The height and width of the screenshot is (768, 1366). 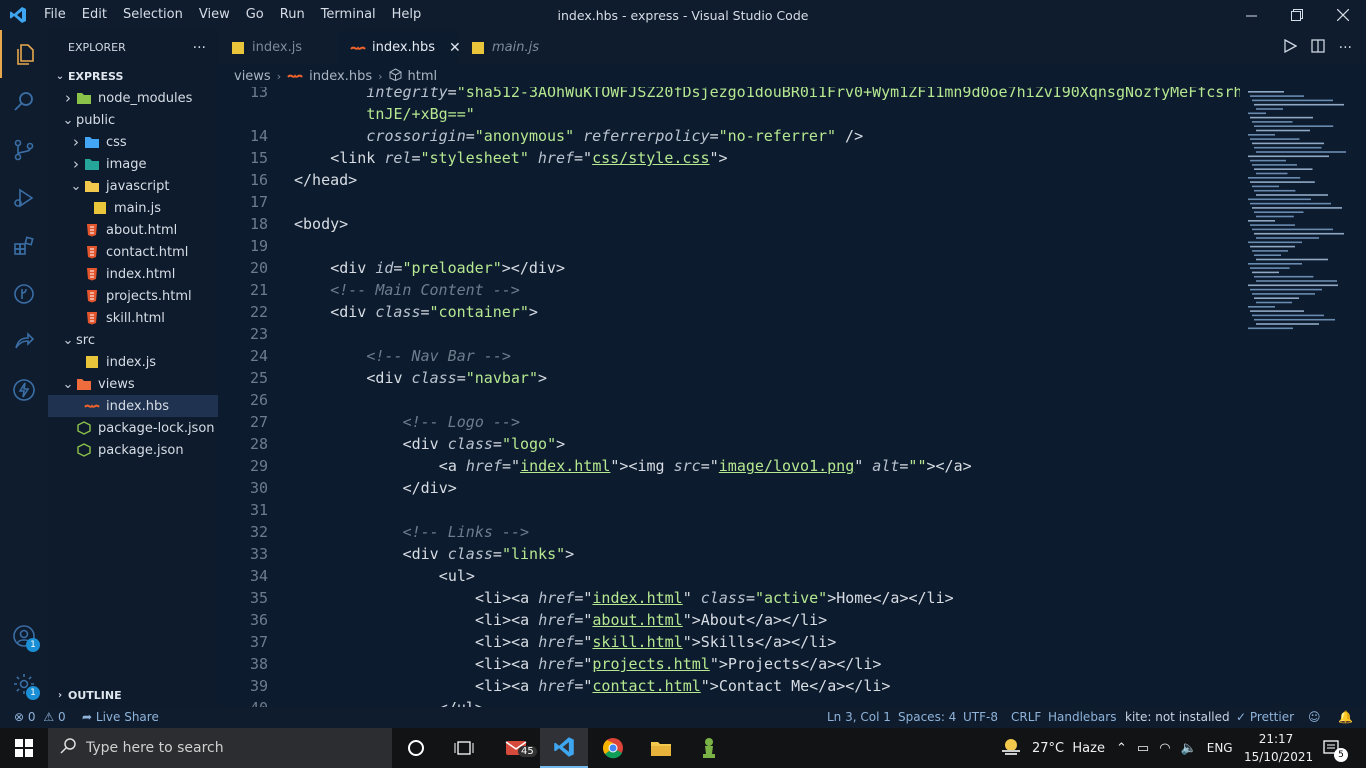 I want to click on code-text: <li><a href="about.html">About</a></li>, so click(x=651, y=620).